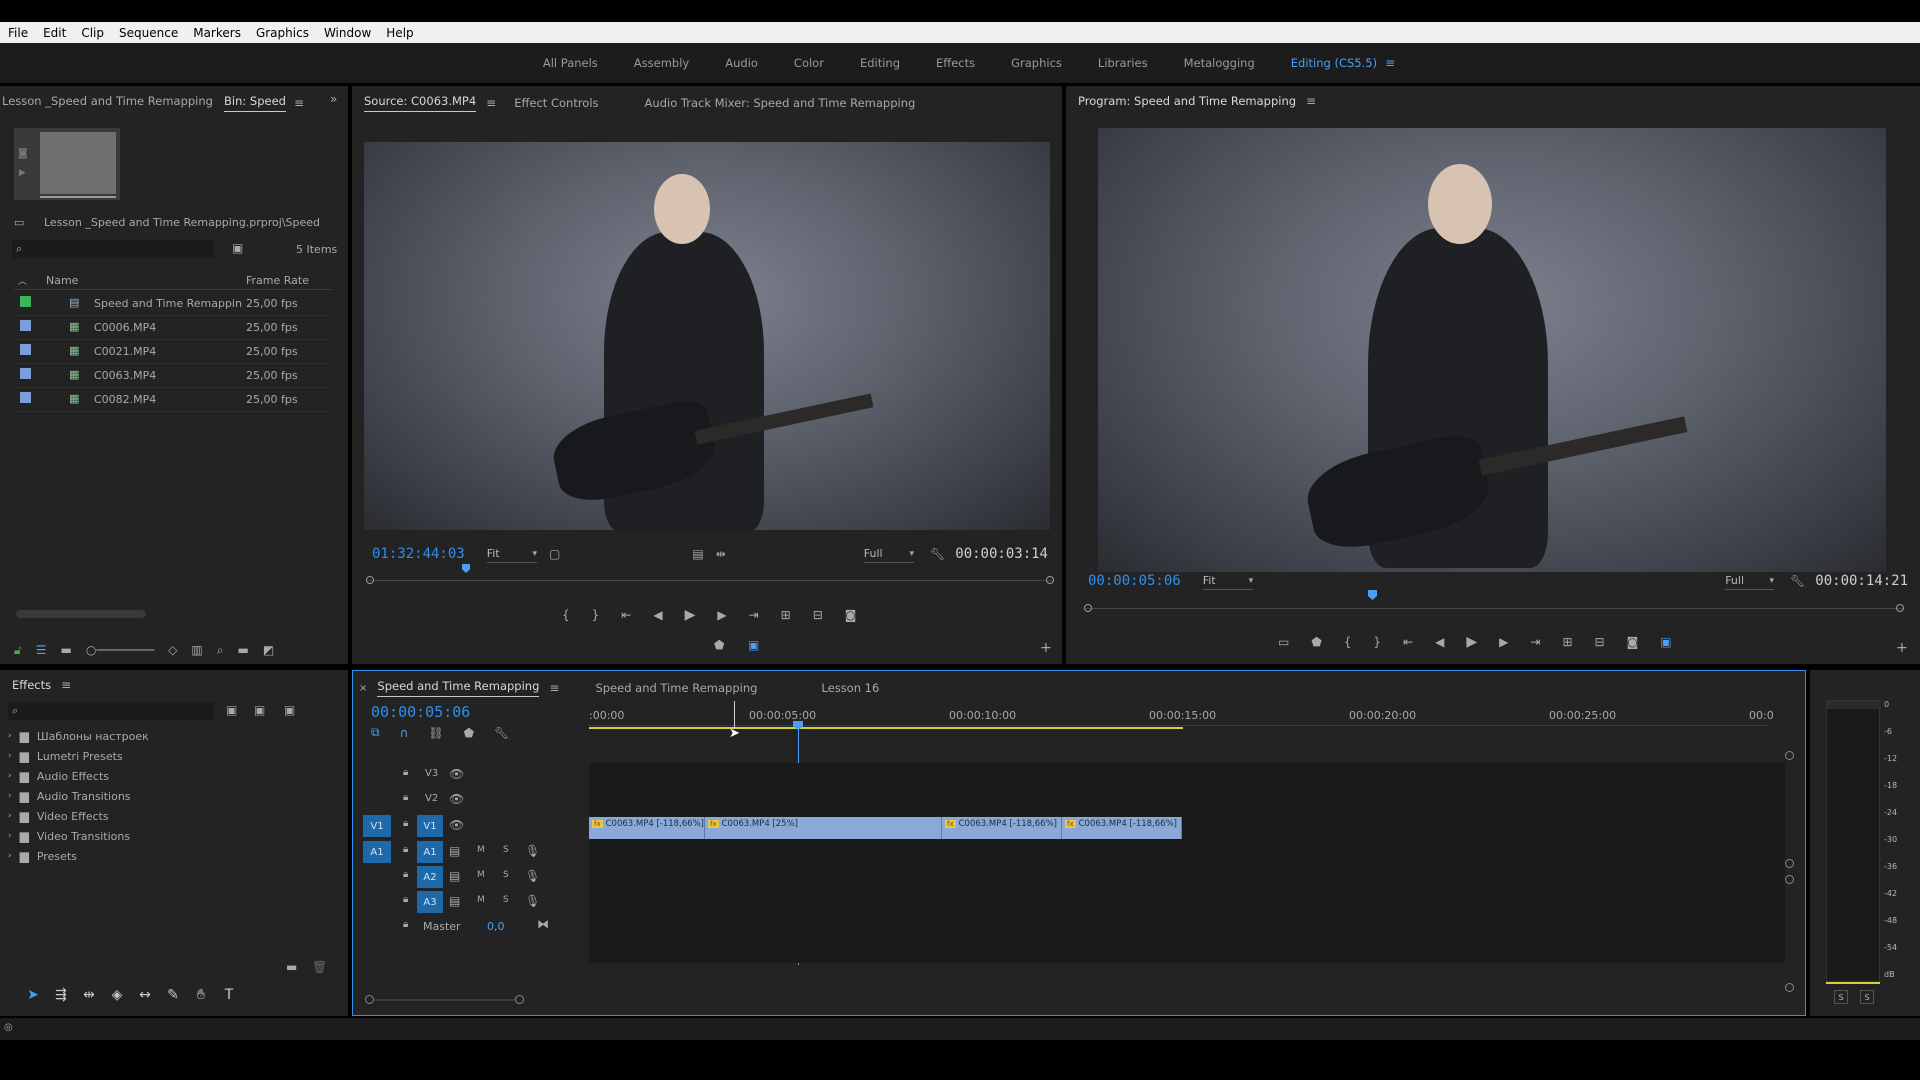 The image size is (1920, 1080). I want to click on linked-selection-icon: ⛓︎, so click(435, 732).